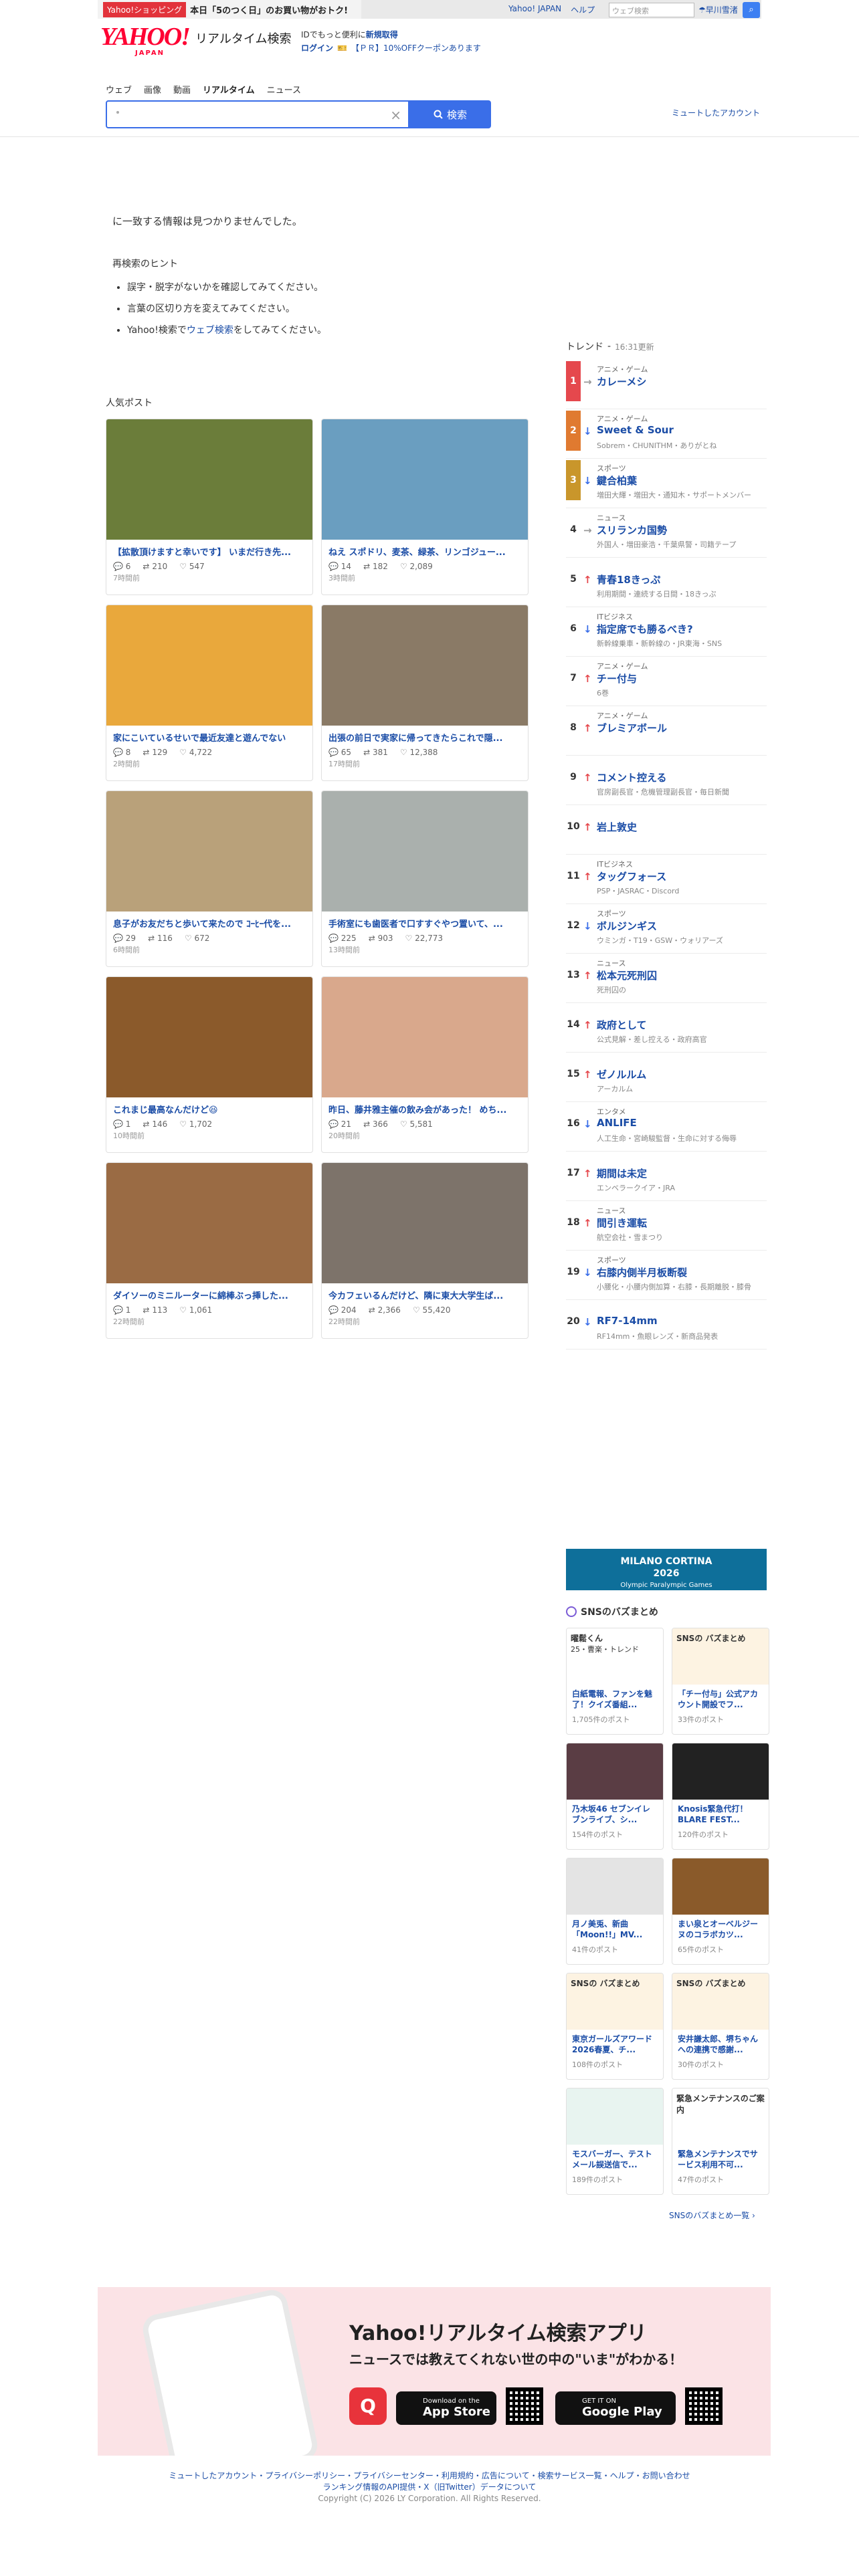 The image size is (859, 2576). I want to click on trend-item: 19 ↓ スポーツ 右膝内側半月板断裂 小腰化・小腰内側加算・右膝・長期離脱・膝骨, so click(666, 1276).